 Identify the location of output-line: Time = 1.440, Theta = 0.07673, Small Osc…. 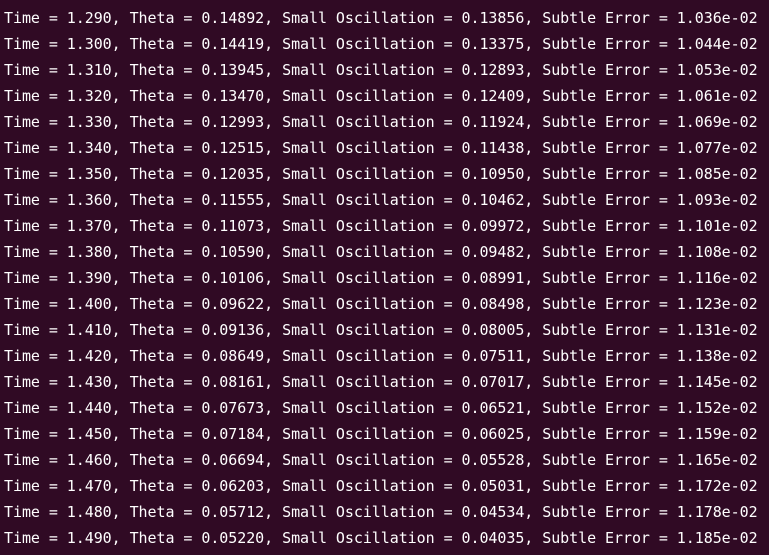
(381, 408).